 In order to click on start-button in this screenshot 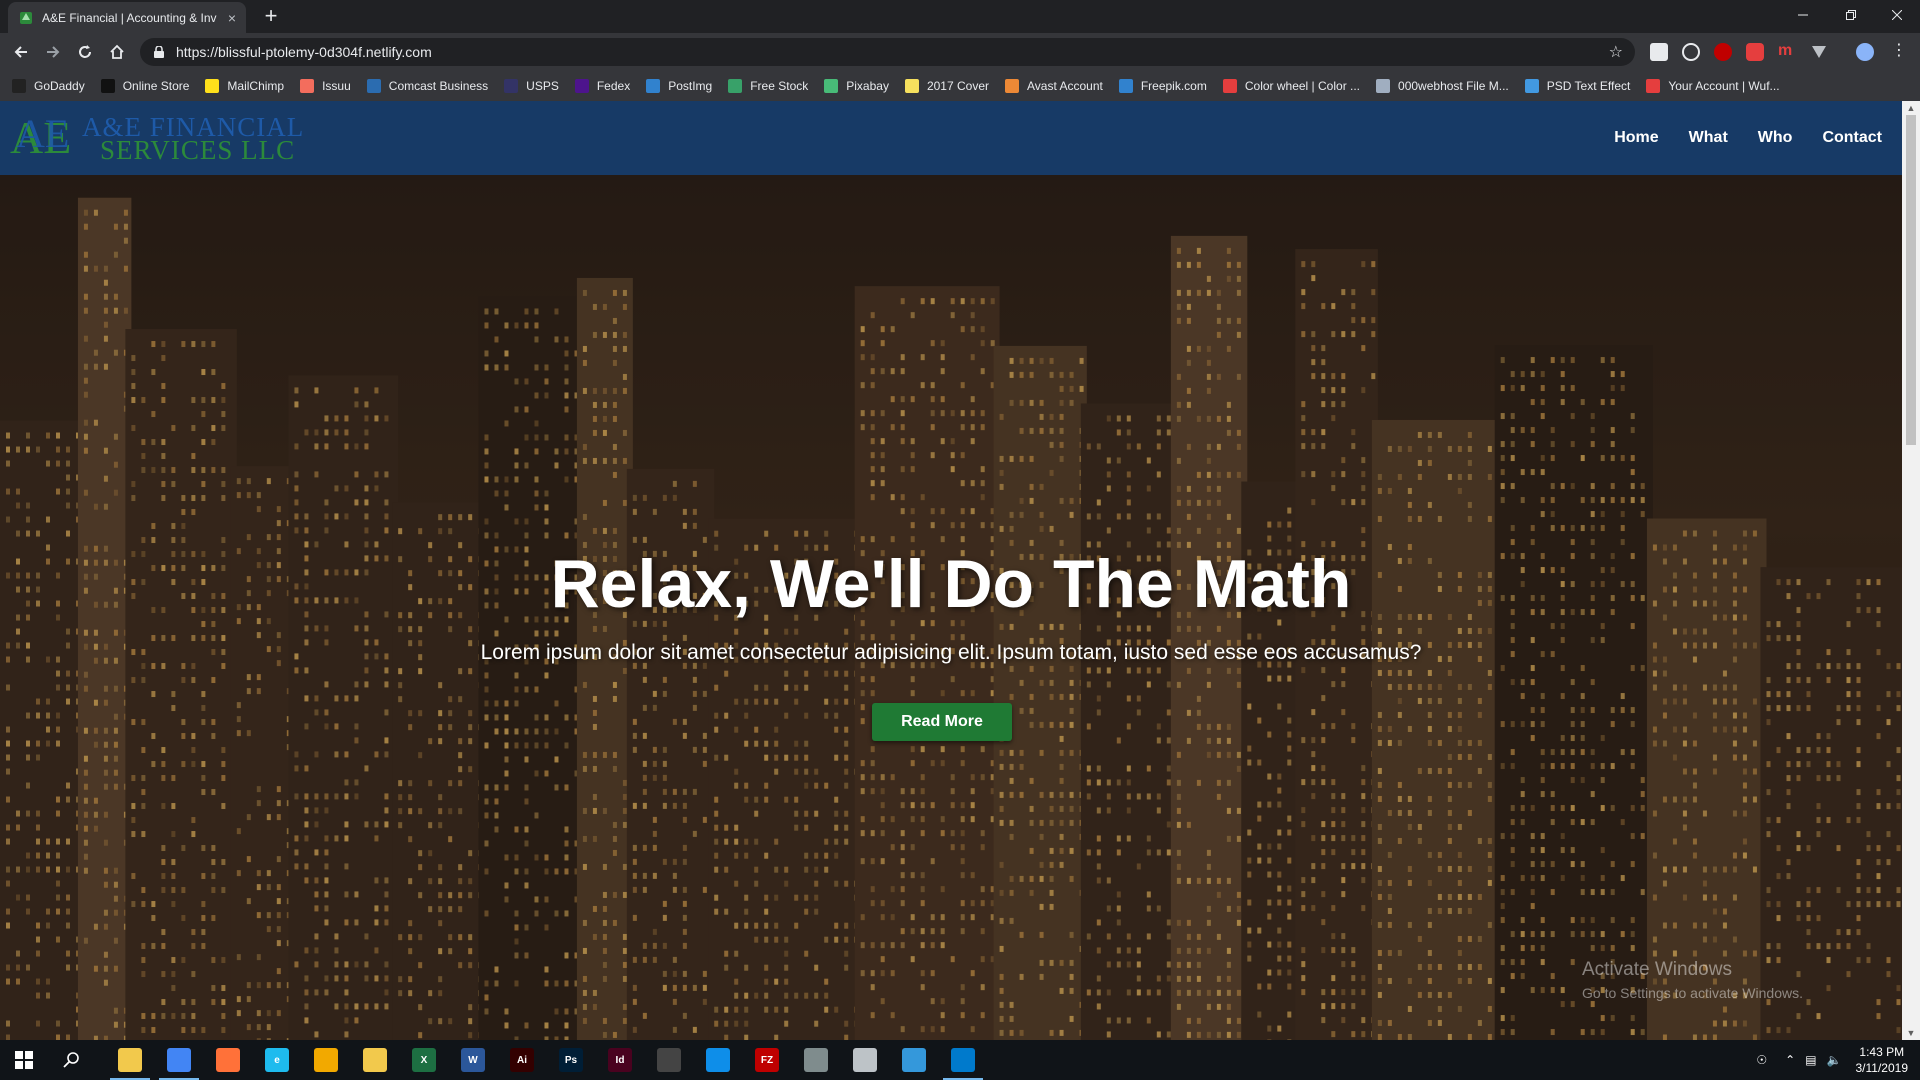, I will do `click(24, 1060)`.